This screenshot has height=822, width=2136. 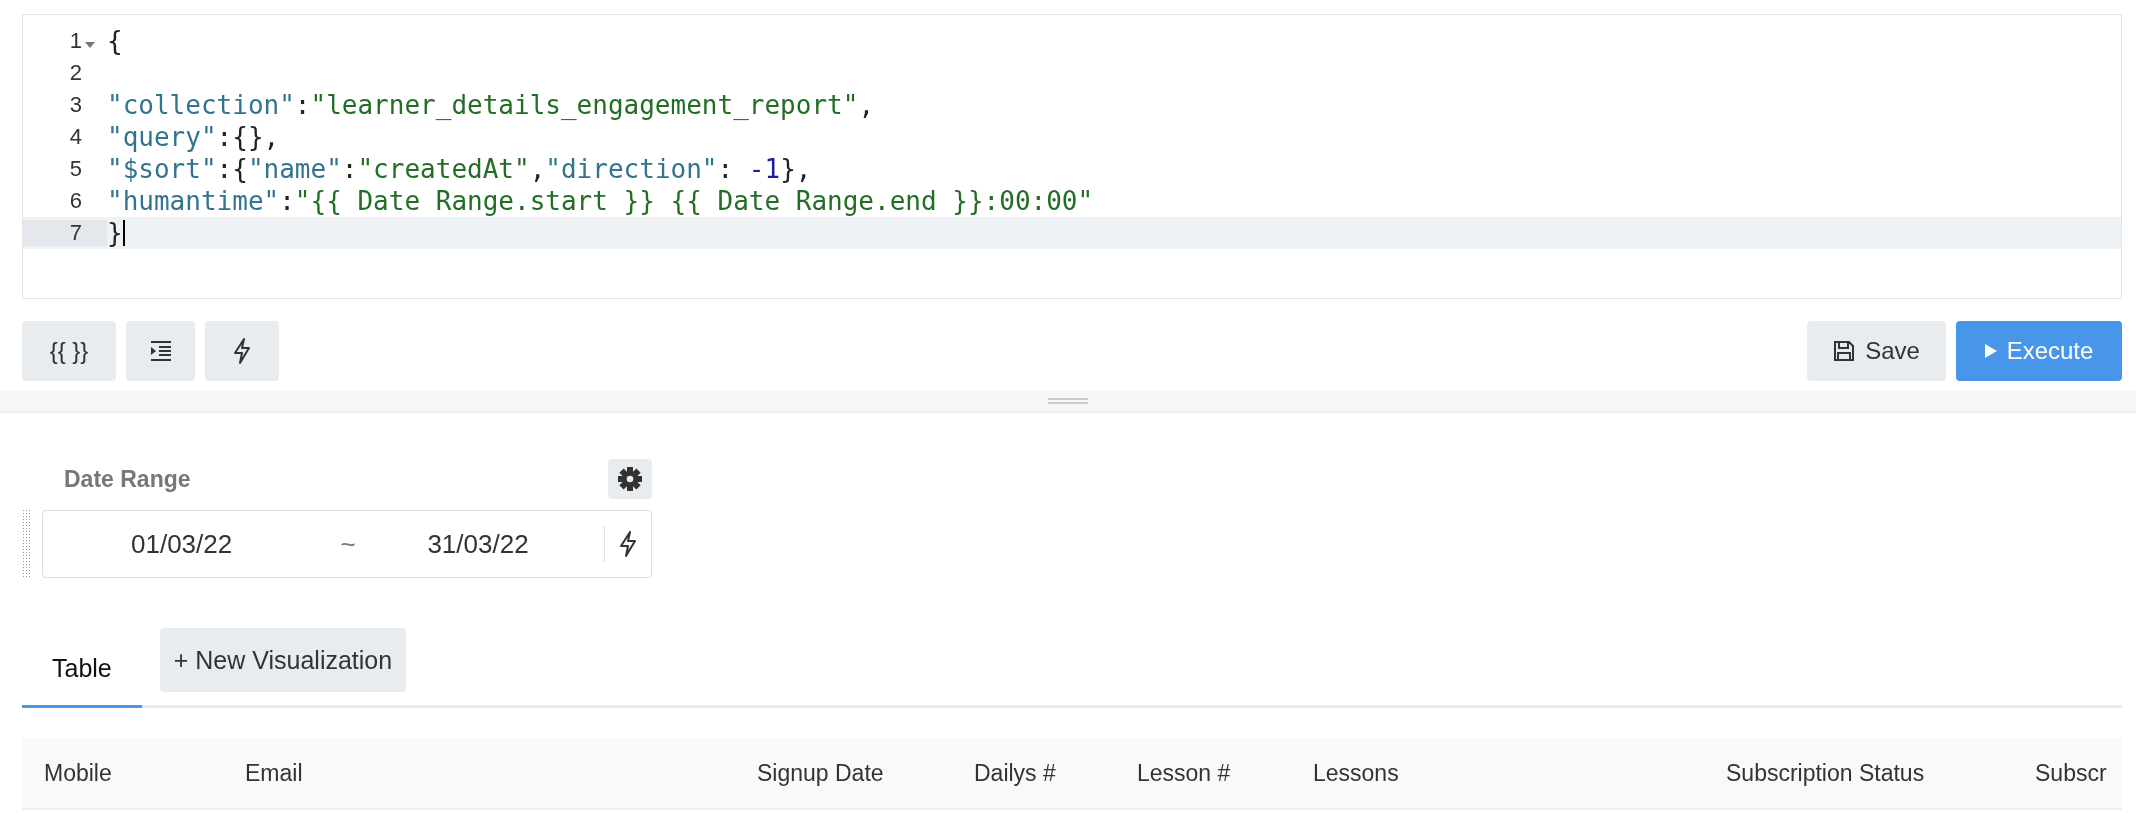 What do you see at coordinates (75, 73) in the screenshot?
I see `line-number: 2` at bounding box center [75, 73].